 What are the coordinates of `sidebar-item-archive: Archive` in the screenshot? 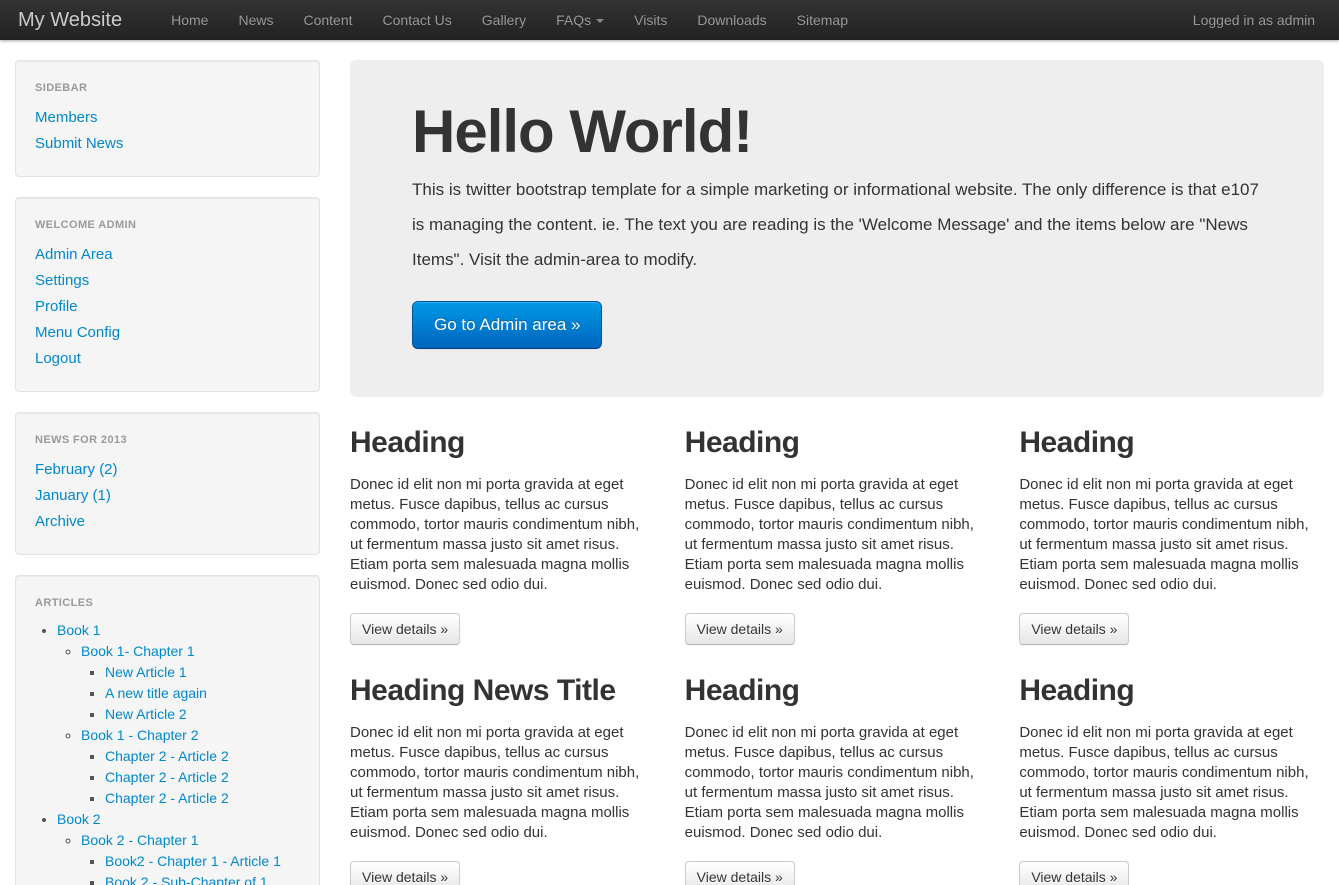 It's located at (167, 522).